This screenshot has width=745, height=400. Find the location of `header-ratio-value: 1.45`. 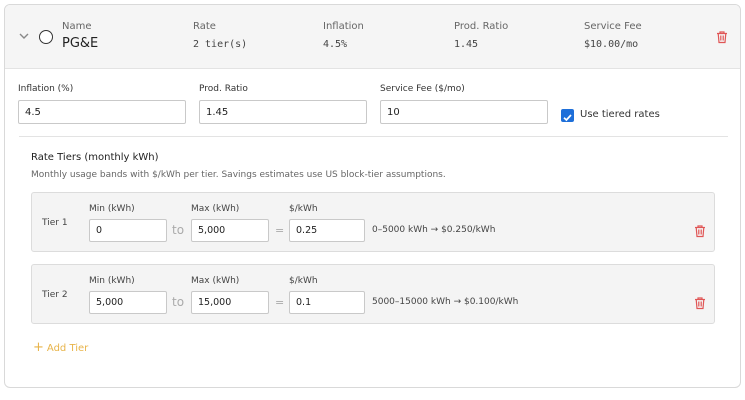

header-ratio-value: 1.45 is located at coordinates (466, 44).